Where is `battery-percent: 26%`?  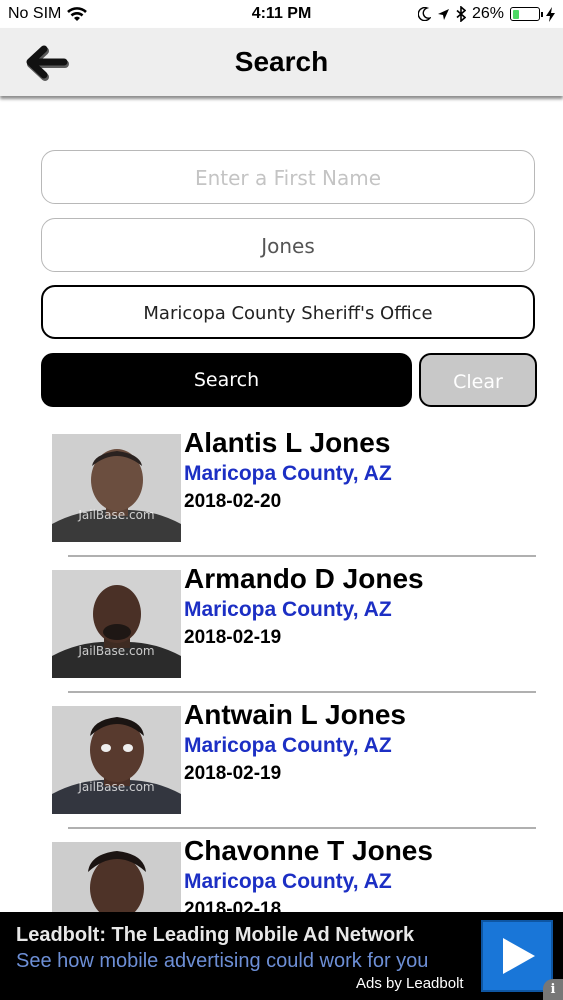
battery-percent: 26% is located at coordinates (487, 13).